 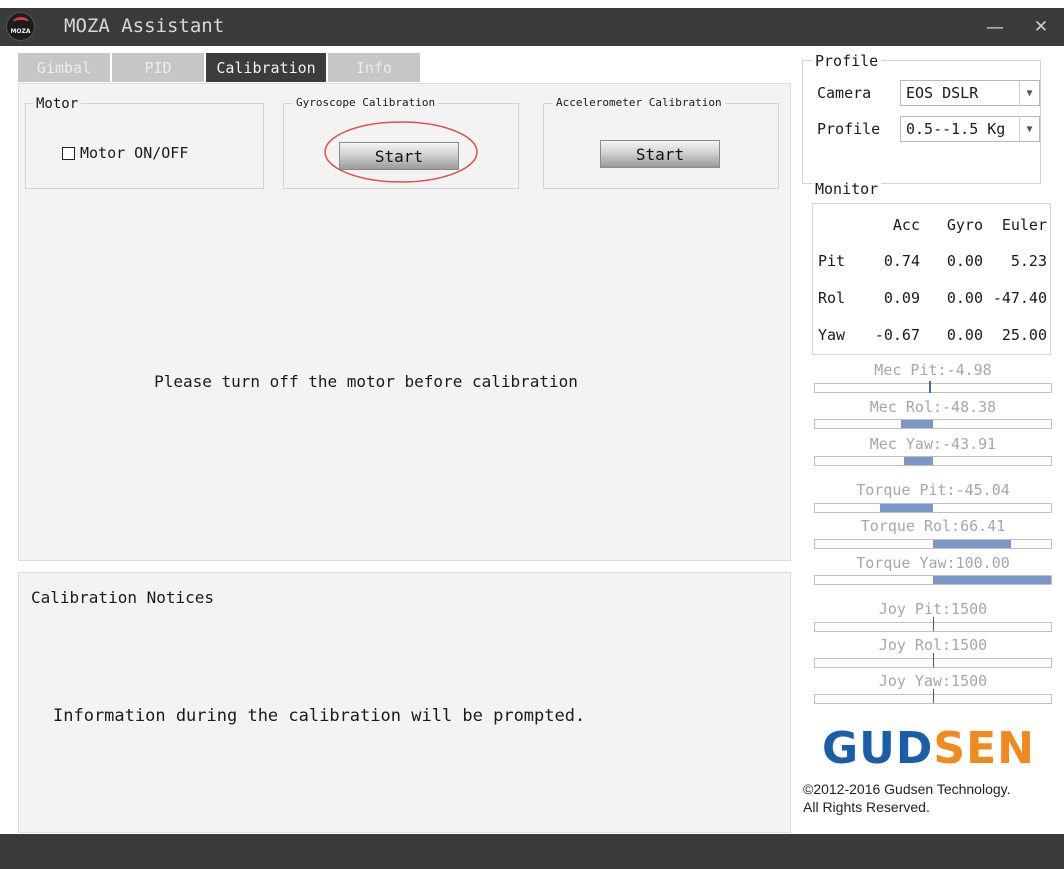 What do you see at coordinates (266, 67) in the screenshot?
I see `tab-calibration: Calibration` at bounding box center [266, 67].